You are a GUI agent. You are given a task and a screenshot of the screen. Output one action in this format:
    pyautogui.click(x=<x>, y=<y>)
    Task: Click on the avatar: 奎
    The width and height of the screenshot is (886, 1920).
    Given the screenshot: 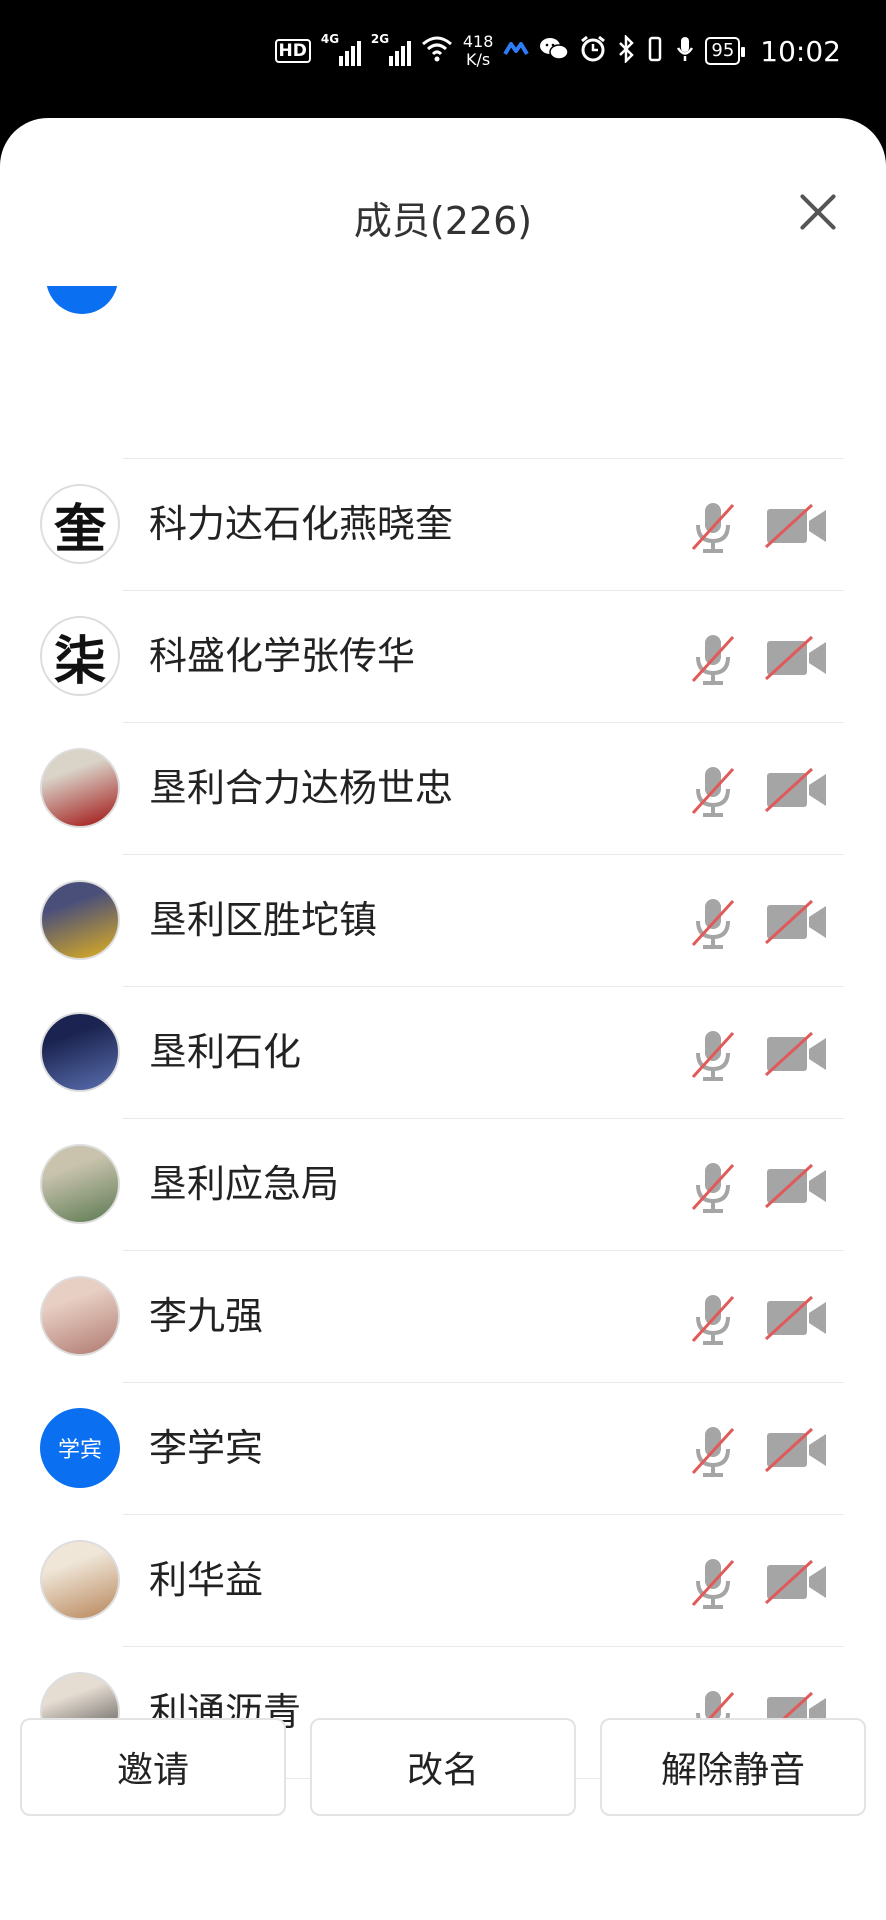 What is the action you would take?
    pyautogui.click(x=80, y=524)
    